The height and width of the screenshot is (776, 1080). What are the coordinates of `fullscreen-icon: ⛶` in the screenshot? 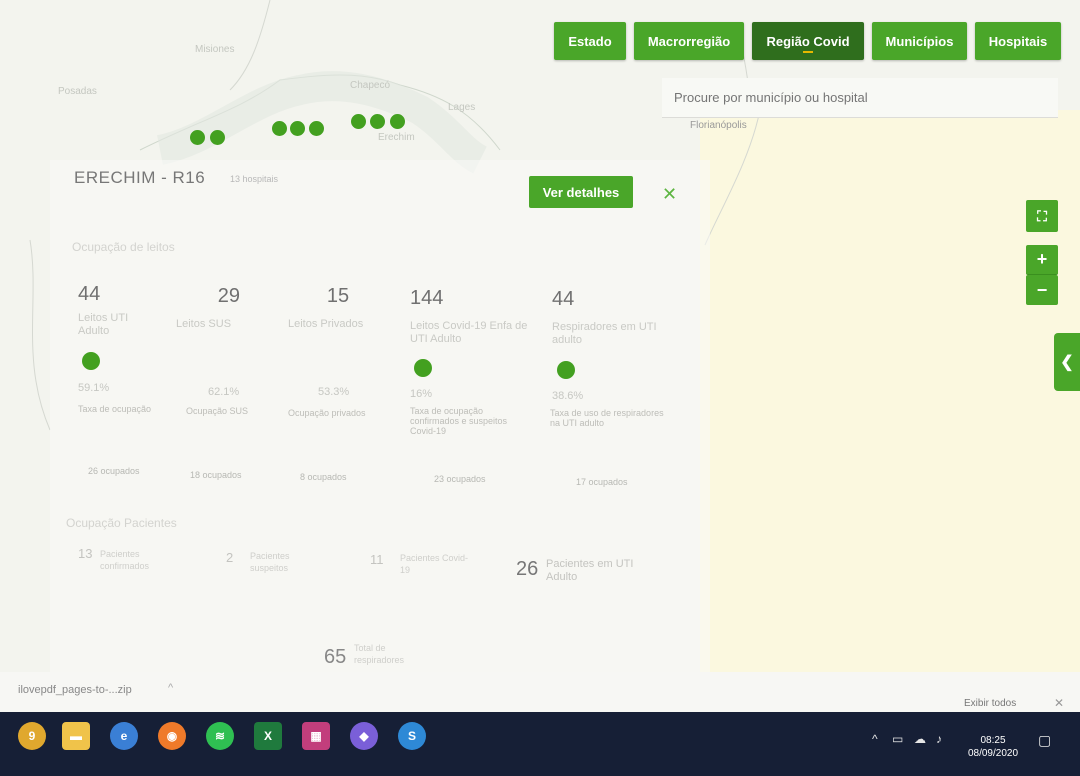 It's located at (1042, 216).